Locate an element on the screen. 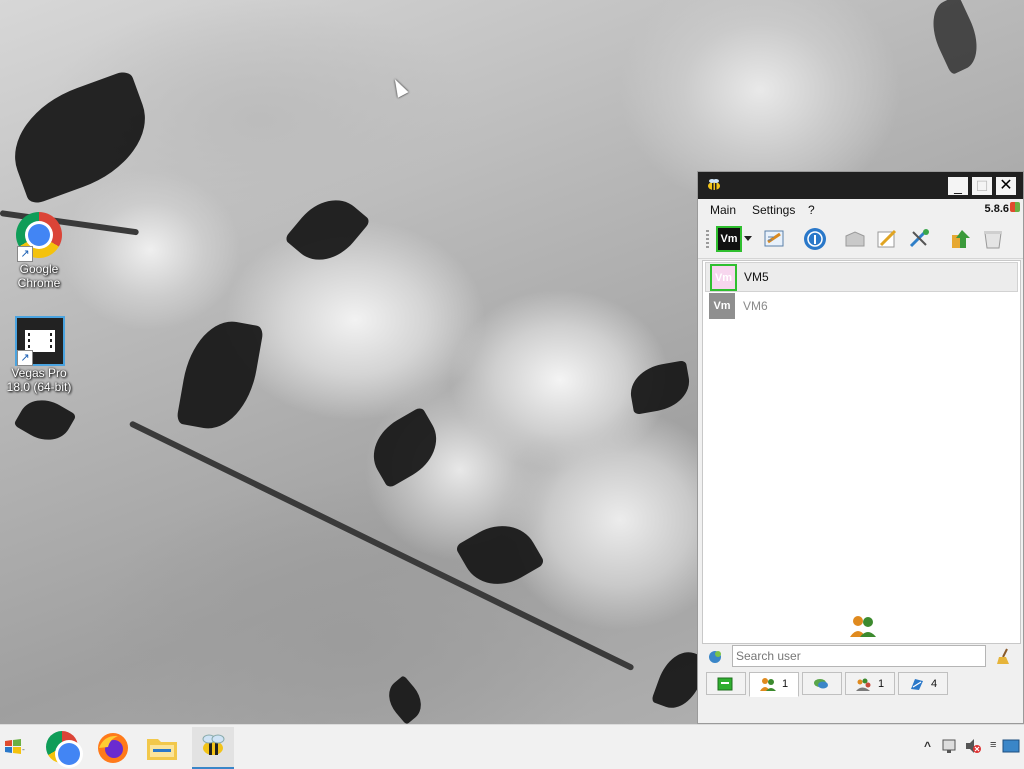  taskbar-file-explorer-icon is located at coordinates (162, 748).